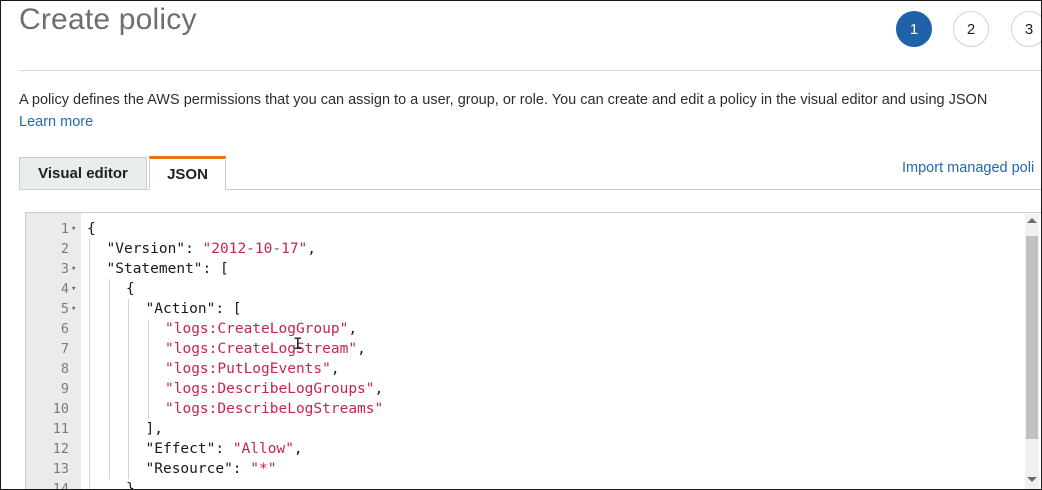 This screenshot has height=490, width=1042. What do you see at coordinates (83, 173) in the screenshot?
I see `tab-visual-editor: Visual editor` at bounding box center [83, 173].